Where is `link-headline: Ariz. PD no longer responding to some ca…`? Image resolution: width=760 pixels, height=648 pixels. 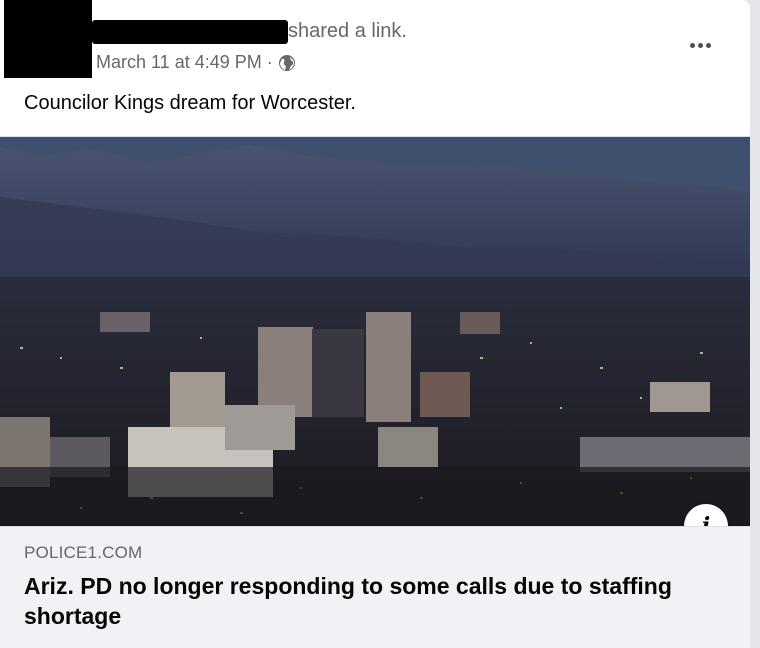
link-headline: Ariz. PD no longer responding to some ca… is located at coordinates (374, 601).